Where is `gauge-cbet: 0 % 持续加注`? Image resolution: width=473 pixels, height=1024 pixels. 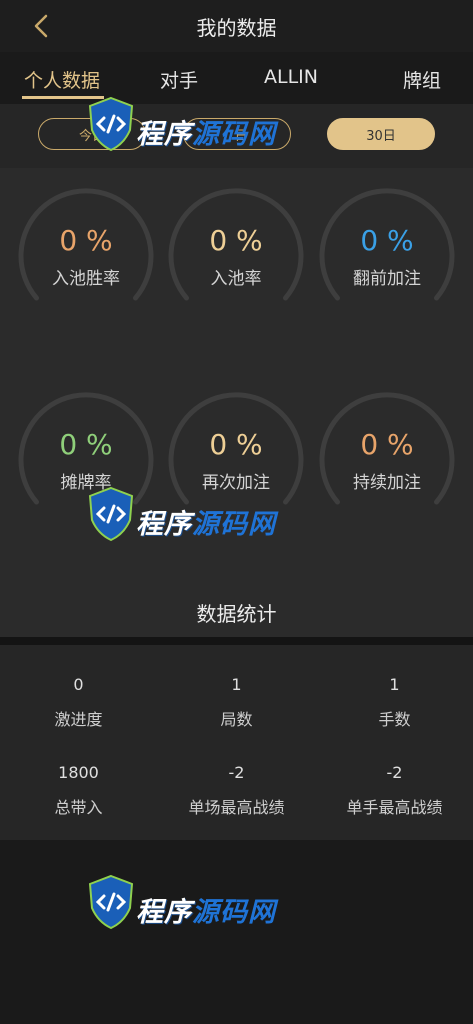
gauge-cbet: 0 % 持续加注 is located at coordinates (387, 452).